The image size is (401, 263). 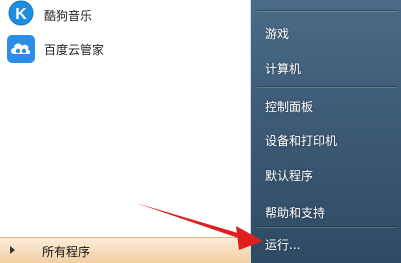 What do you see at coordinates (326, 68) in the screenshot?
I see `menu-item-computer: 计算机` at bounding box center [326, 68].